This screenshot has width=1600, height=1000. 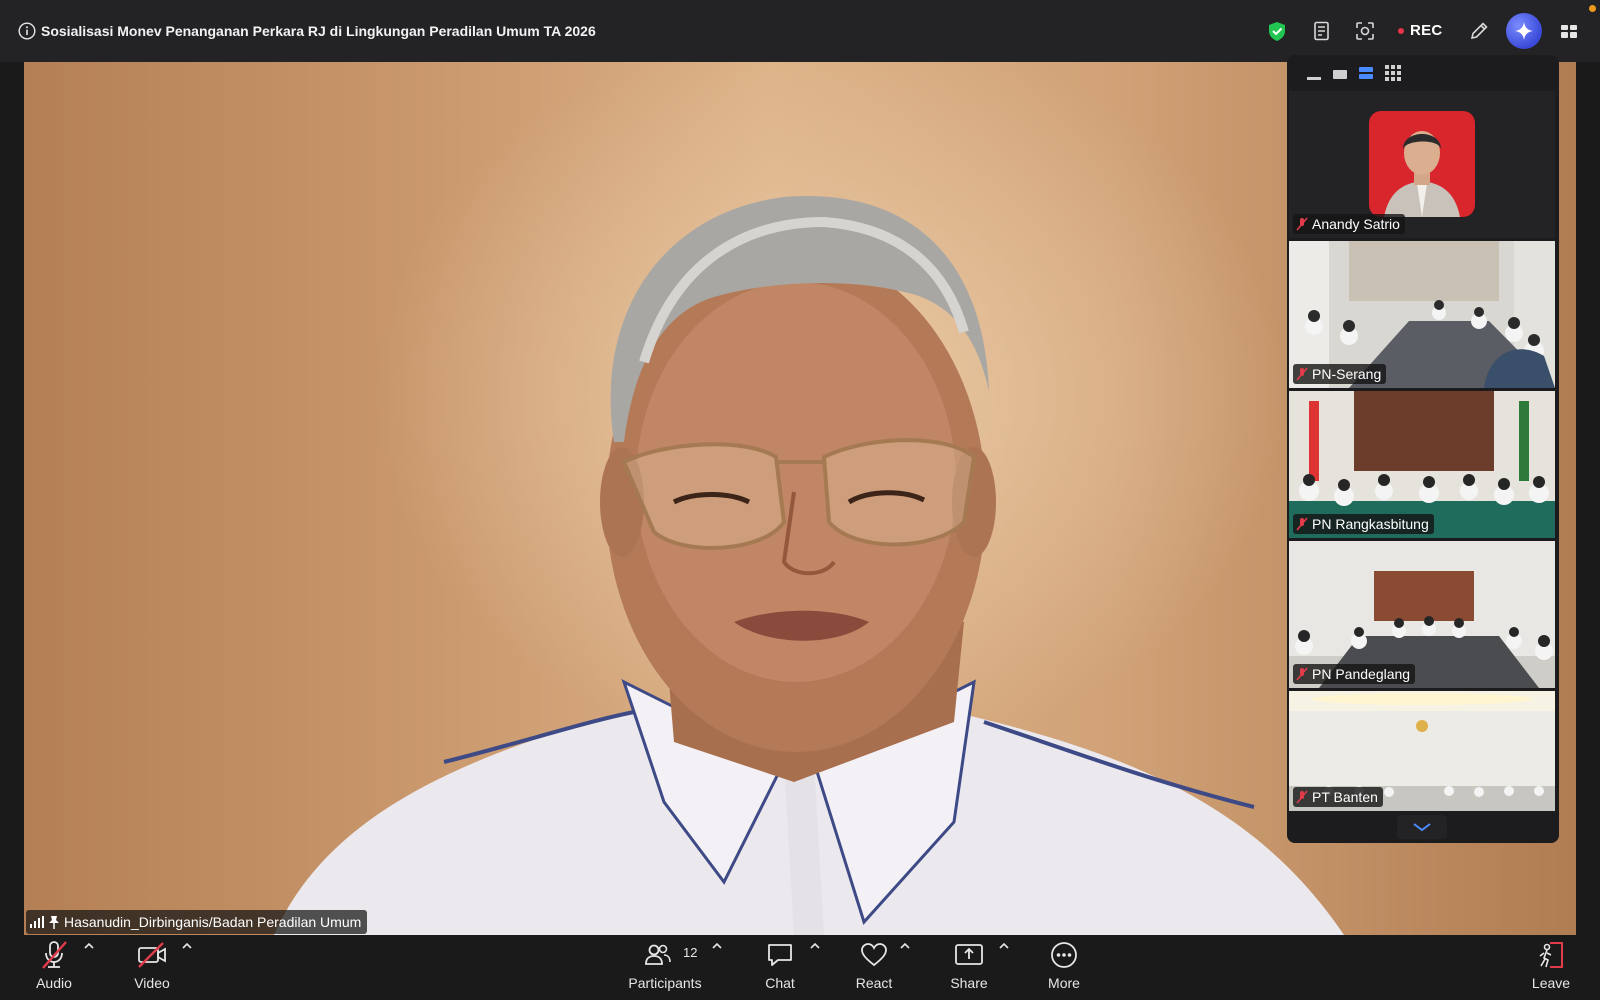 What do you see at coordinates (1347, 374) in the screenshot?
I see `participant-name: PN-Serang` at bounding box center [1347, 374].